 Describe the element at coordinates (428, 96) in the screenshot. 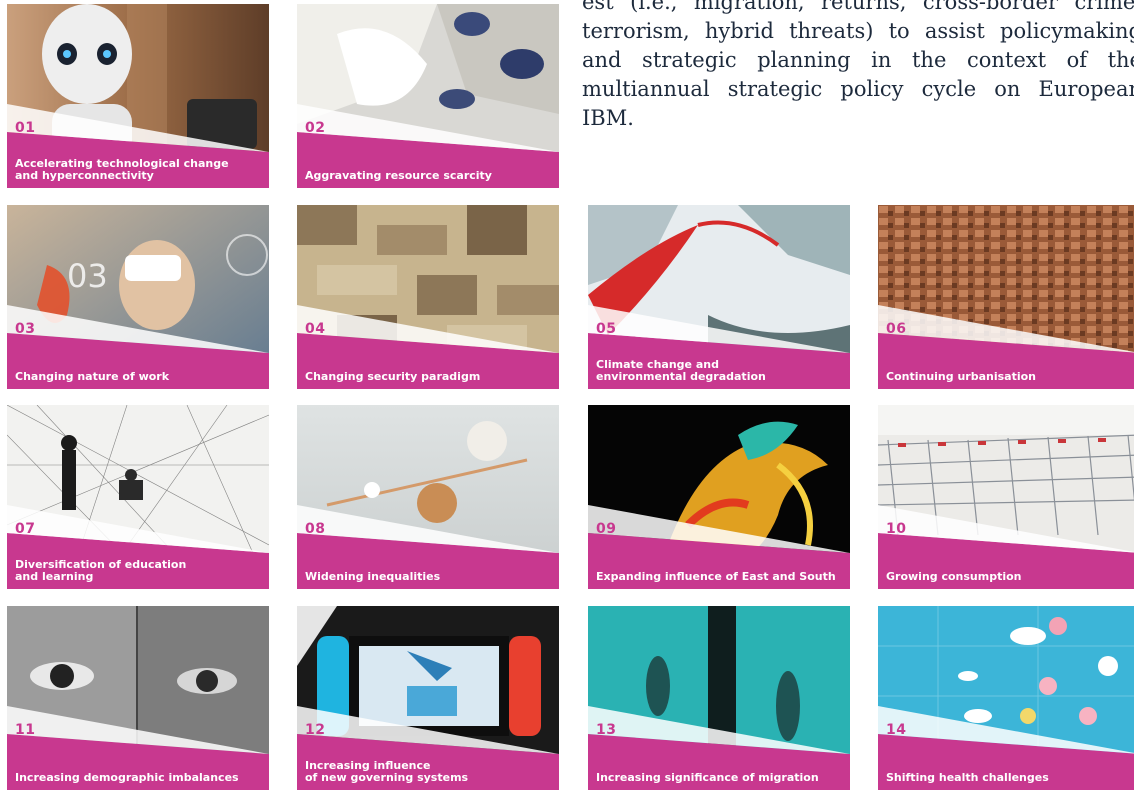

I see `trend-tile: 02 Aggravating resource scarcity` at that location.